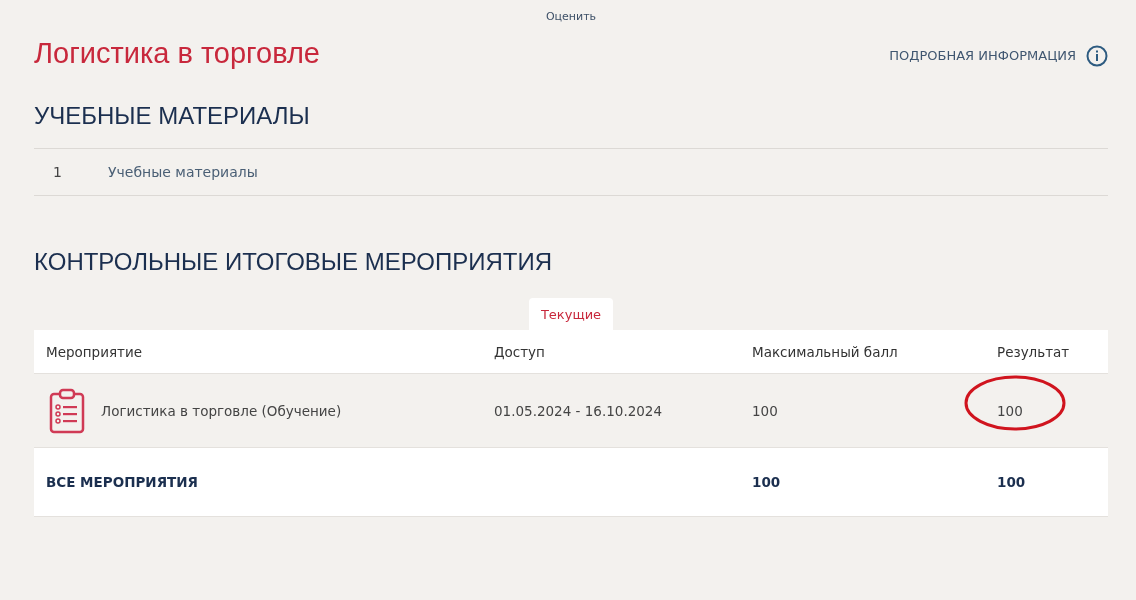 The height and width of the screenshot is (600, 1136). I want to click on clipboard-icon, so click(67, 410).